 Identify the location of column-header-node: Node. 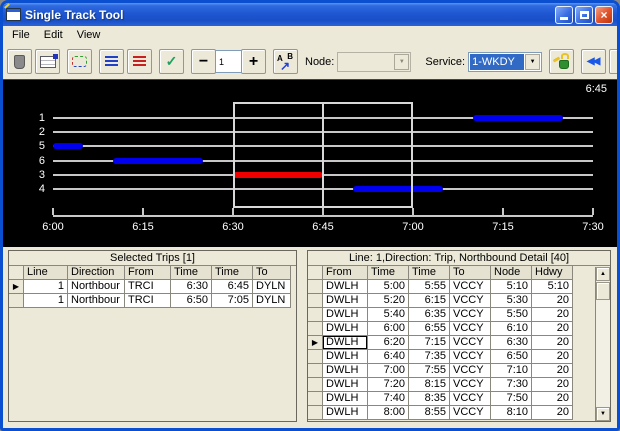
(511, 272).